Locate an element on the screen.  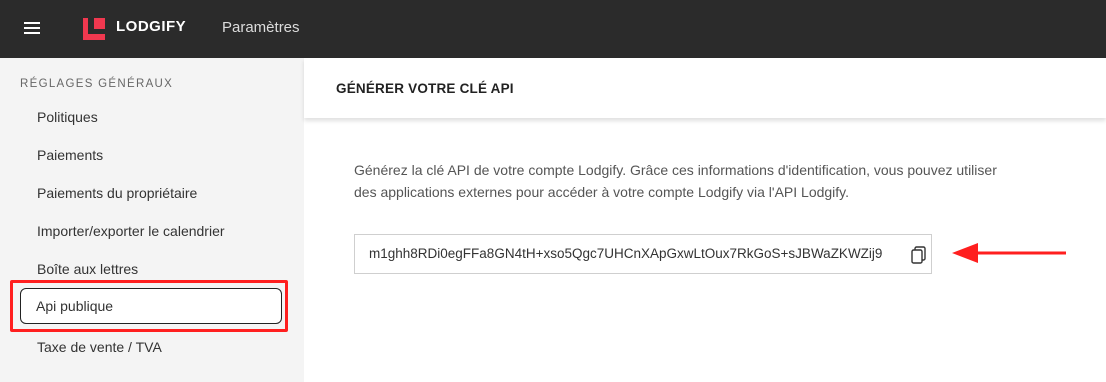
sidebar-item-paiements: Paiements is located at coordinates (70, 155).